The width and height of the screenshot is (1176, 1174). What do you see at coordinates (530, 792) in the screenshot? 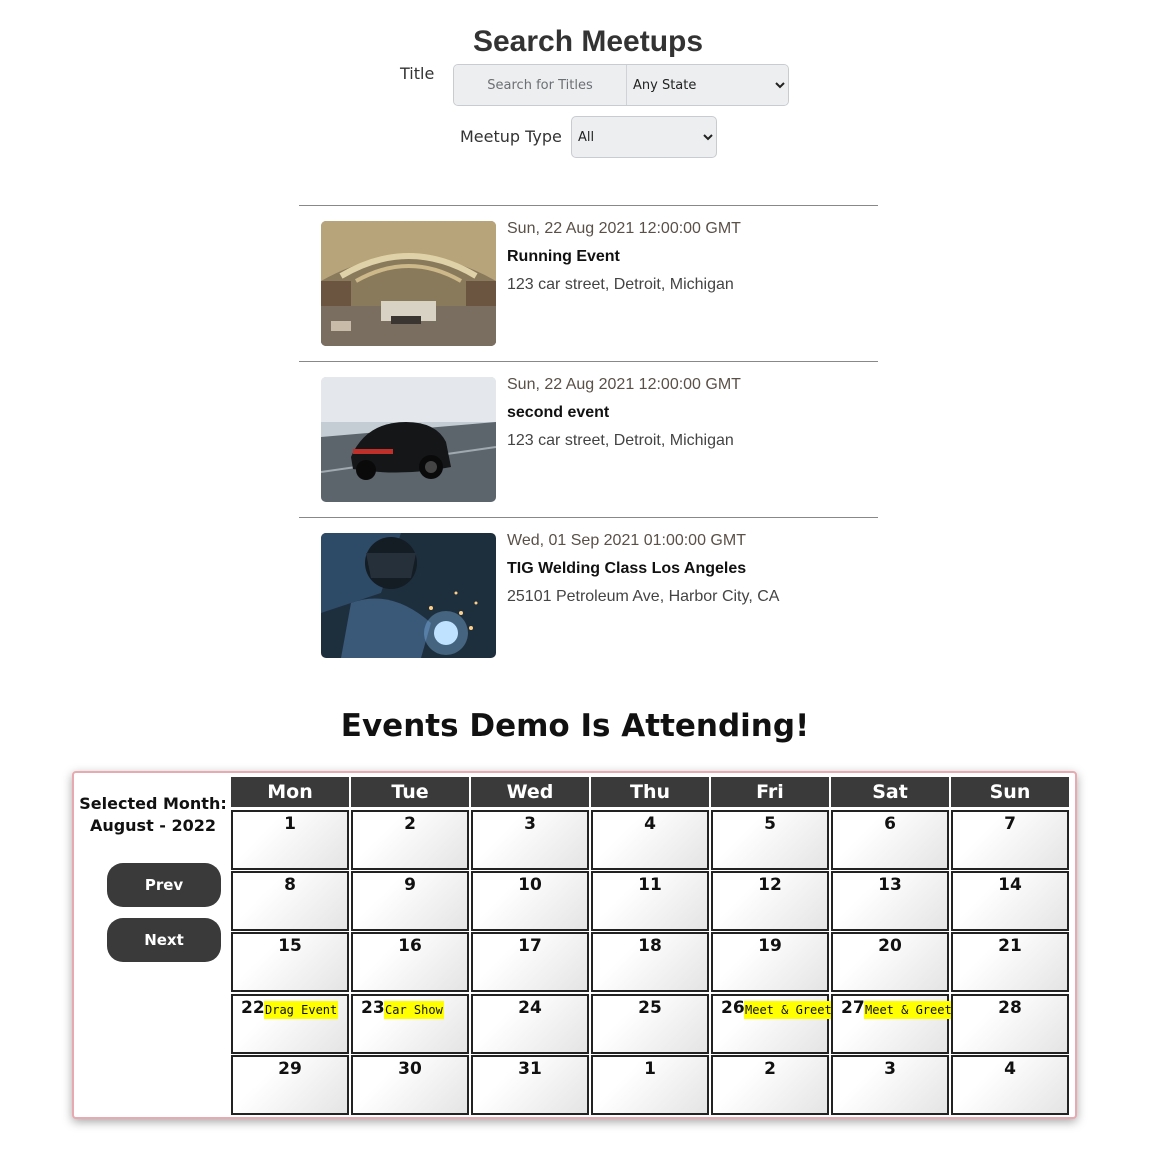
I see `weekday-header: Wed` at bounding box center [530, 792].